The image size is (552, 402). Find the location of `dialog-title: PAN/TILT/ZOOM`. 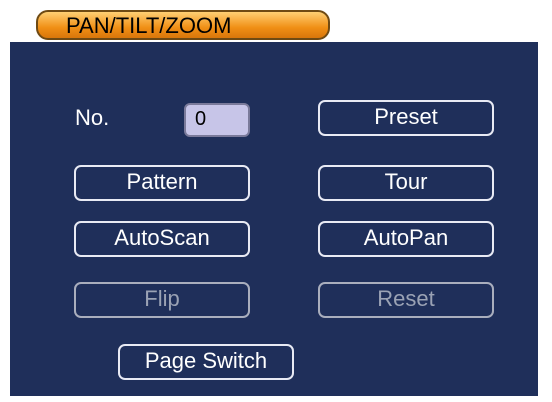

dialog-title: PAN/TILT/ZOOM is located at coordinates (149, 25).